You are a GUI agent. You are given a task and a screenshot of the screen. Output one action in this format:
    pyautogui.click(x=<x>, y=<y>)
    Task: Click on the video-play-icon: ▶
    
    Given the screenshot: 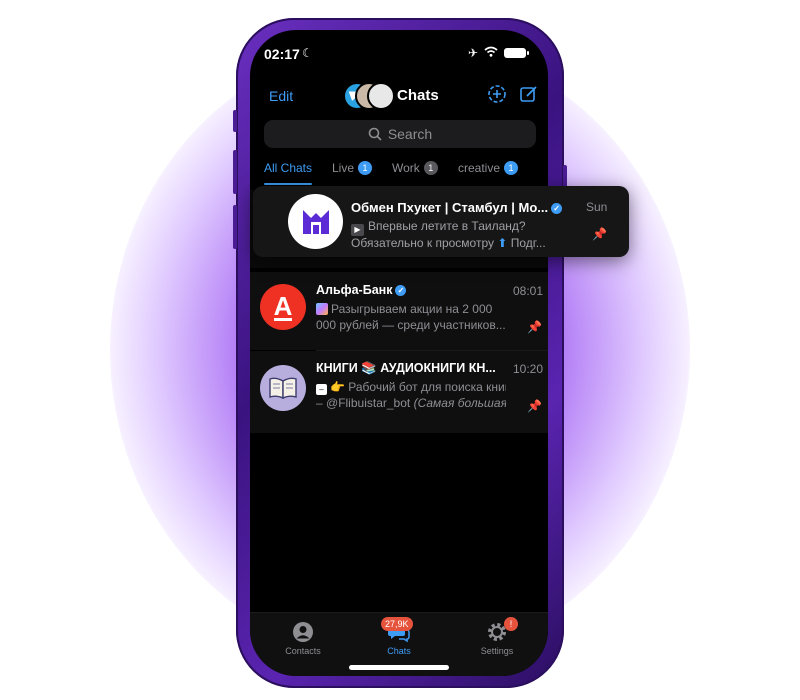 What is the action you would take?
    pyautogui.click(x=357, y=230)
    